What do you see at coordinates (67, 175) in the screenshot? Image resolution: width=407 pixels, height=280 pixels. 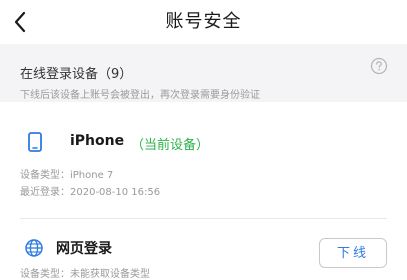 I see `device-type: 设备类型：iPhone 7` at bounding box center [67, 175].